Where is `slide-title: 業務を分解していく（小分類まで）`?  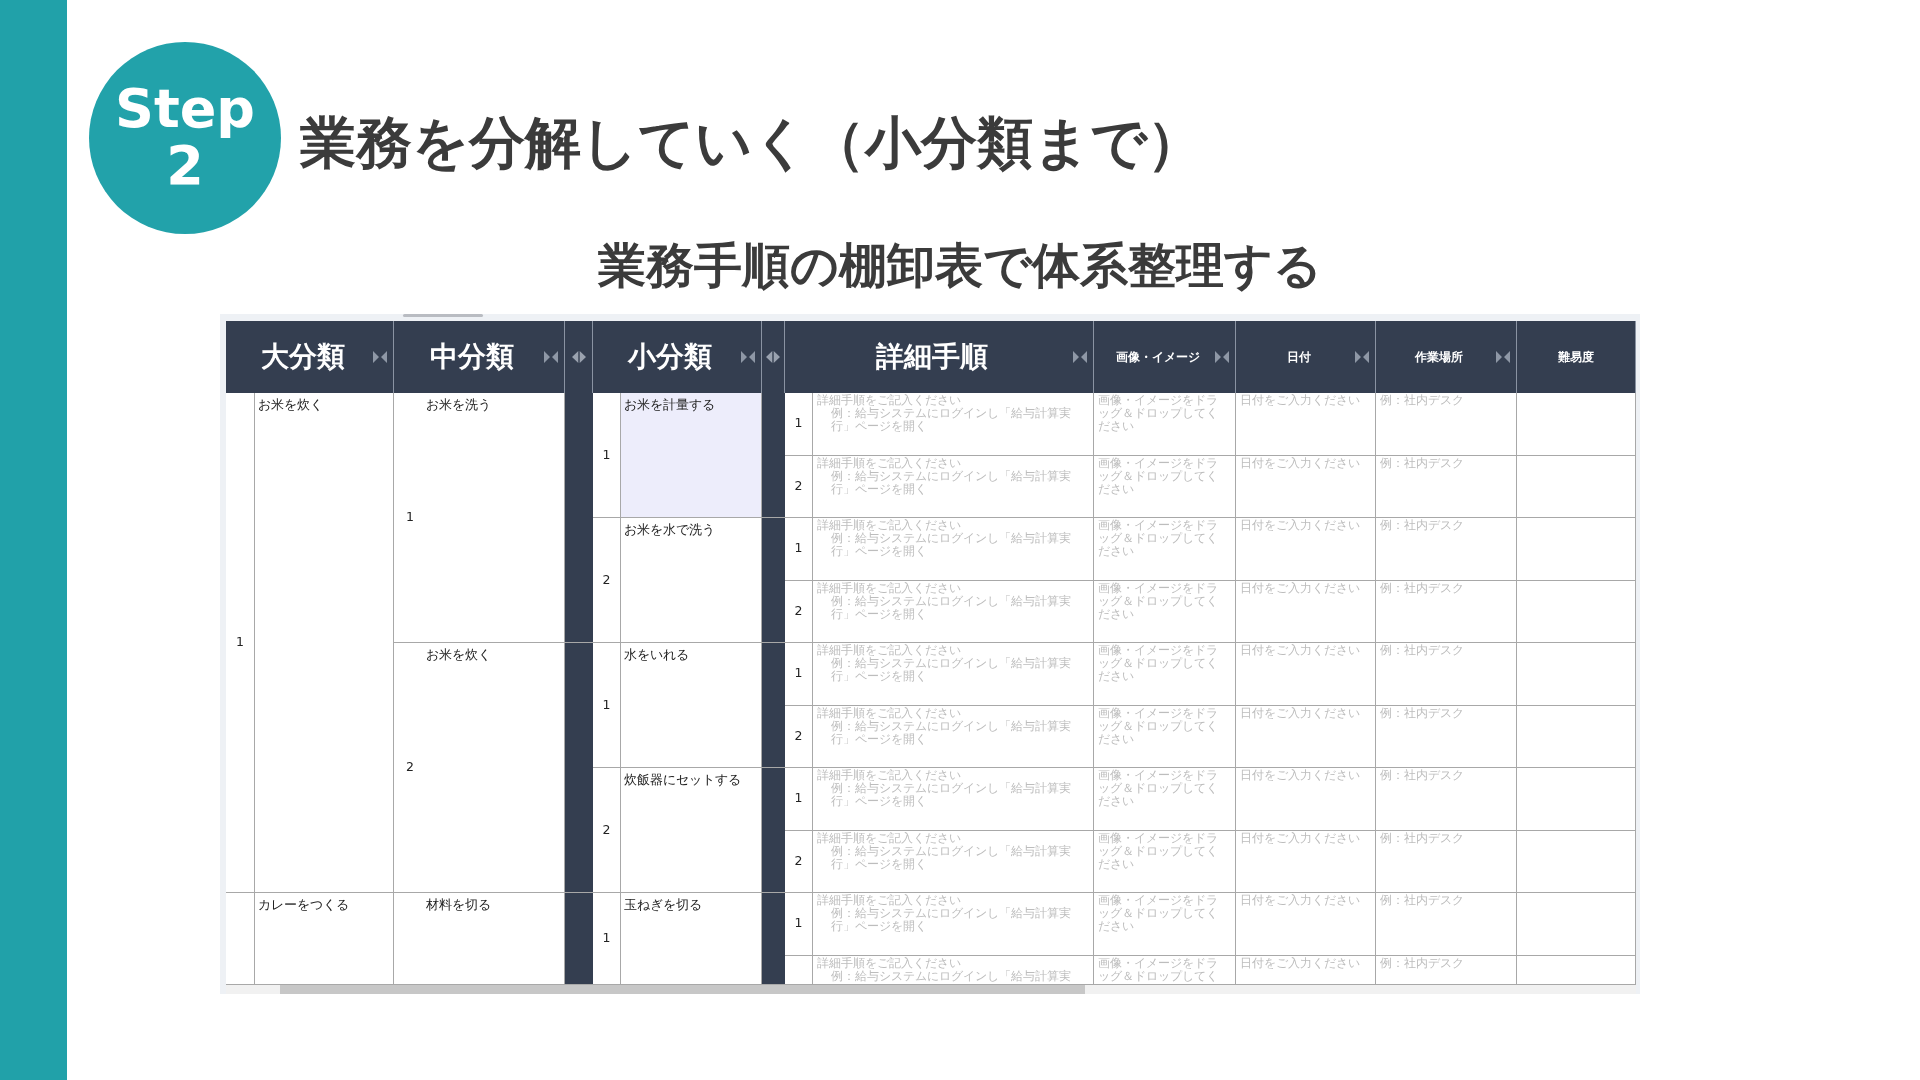 slide-title: 業務を分解していく（小分類まで） is located at coordinates (751, 143).